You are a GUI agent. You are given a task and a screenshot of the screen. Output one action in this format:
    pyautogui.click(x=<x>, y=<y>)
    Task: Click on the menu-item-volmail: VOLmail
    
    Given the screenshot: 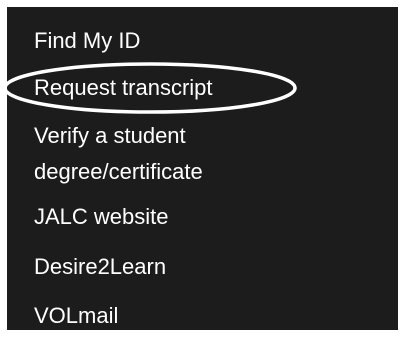 What is the action you would take?
    pyautogui.click(x=76, y=316)
    